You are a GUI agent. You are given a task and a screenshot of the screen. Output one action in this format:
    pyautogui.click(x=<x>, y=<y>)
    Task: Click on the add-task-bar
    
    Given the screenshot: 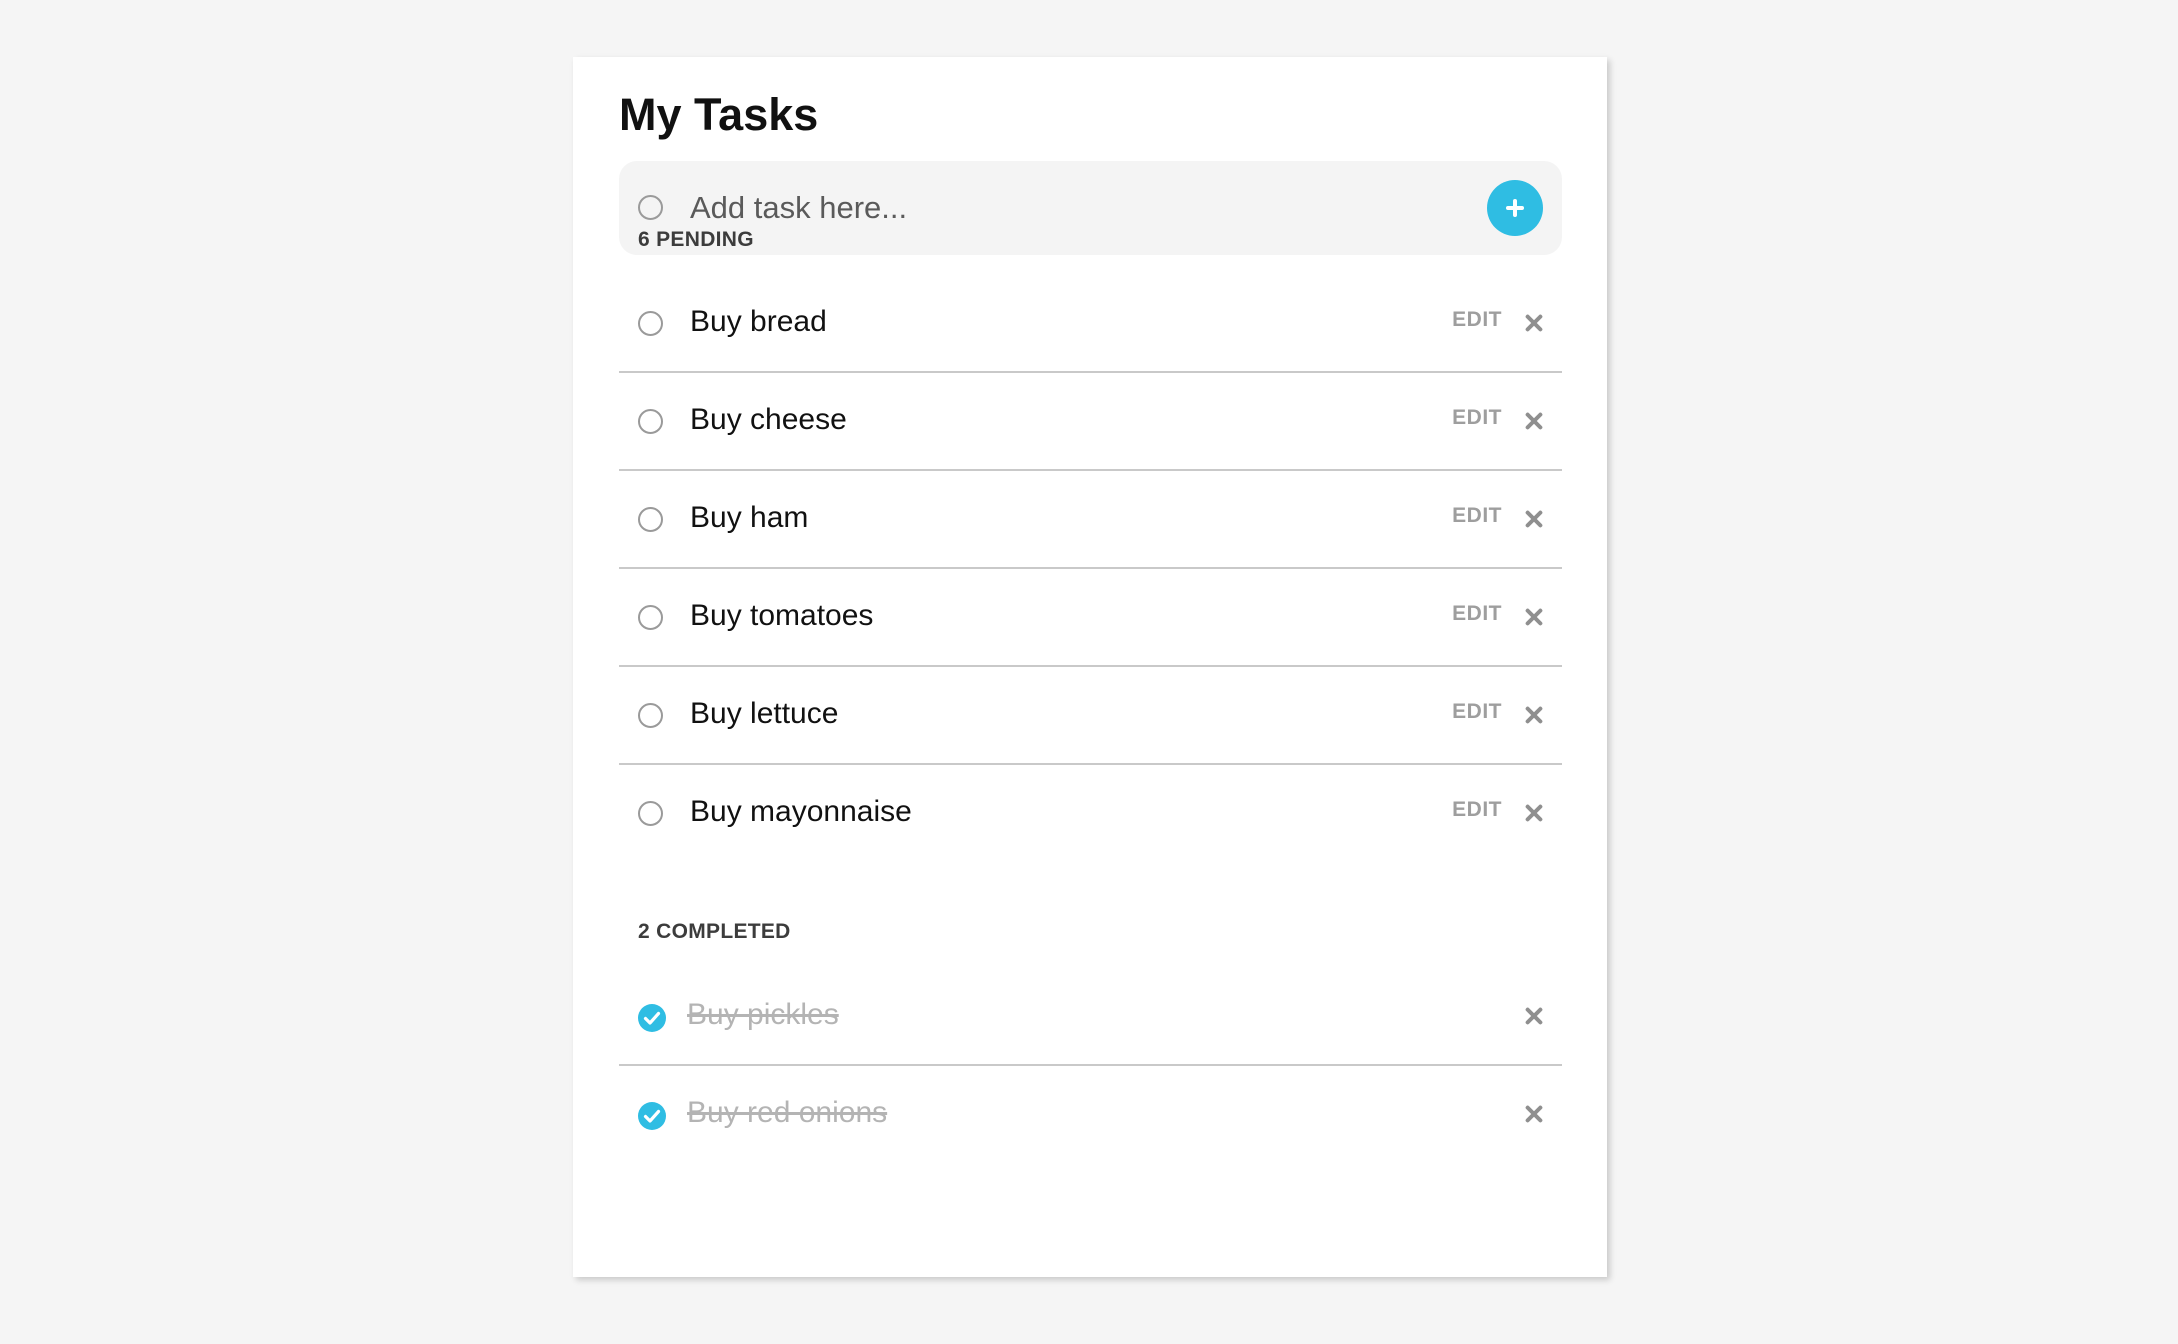 What is the action you would take?
    pyautogui.click(x=1090, y=208)
    